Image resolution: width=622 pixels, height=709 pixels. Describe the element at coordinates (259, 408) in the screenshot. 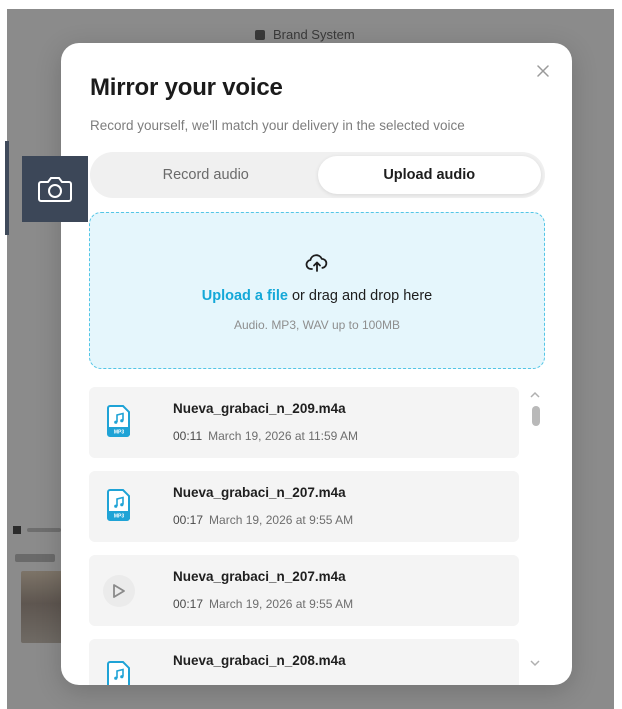

I see `file-name: Nueva_grabaci_n_209.m4a` at that location.